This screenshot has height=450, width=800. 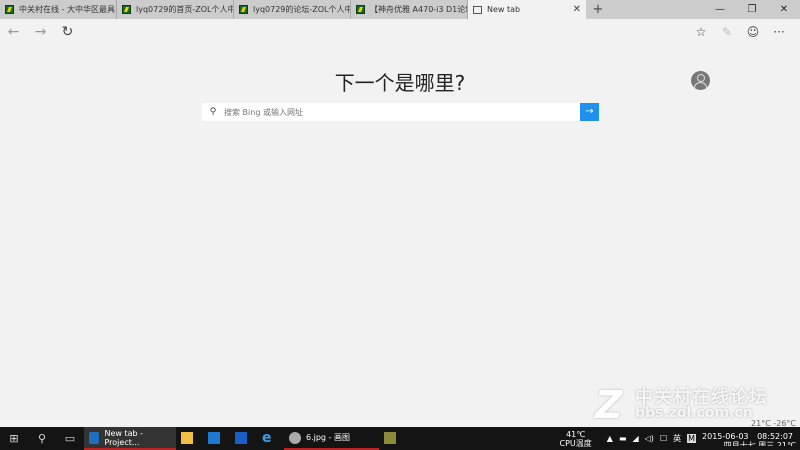 What do you see at coordinates (576, 434) in the screenshot?
I see `cpu-temp-value: 41℃` at bounding box center [576, 434].